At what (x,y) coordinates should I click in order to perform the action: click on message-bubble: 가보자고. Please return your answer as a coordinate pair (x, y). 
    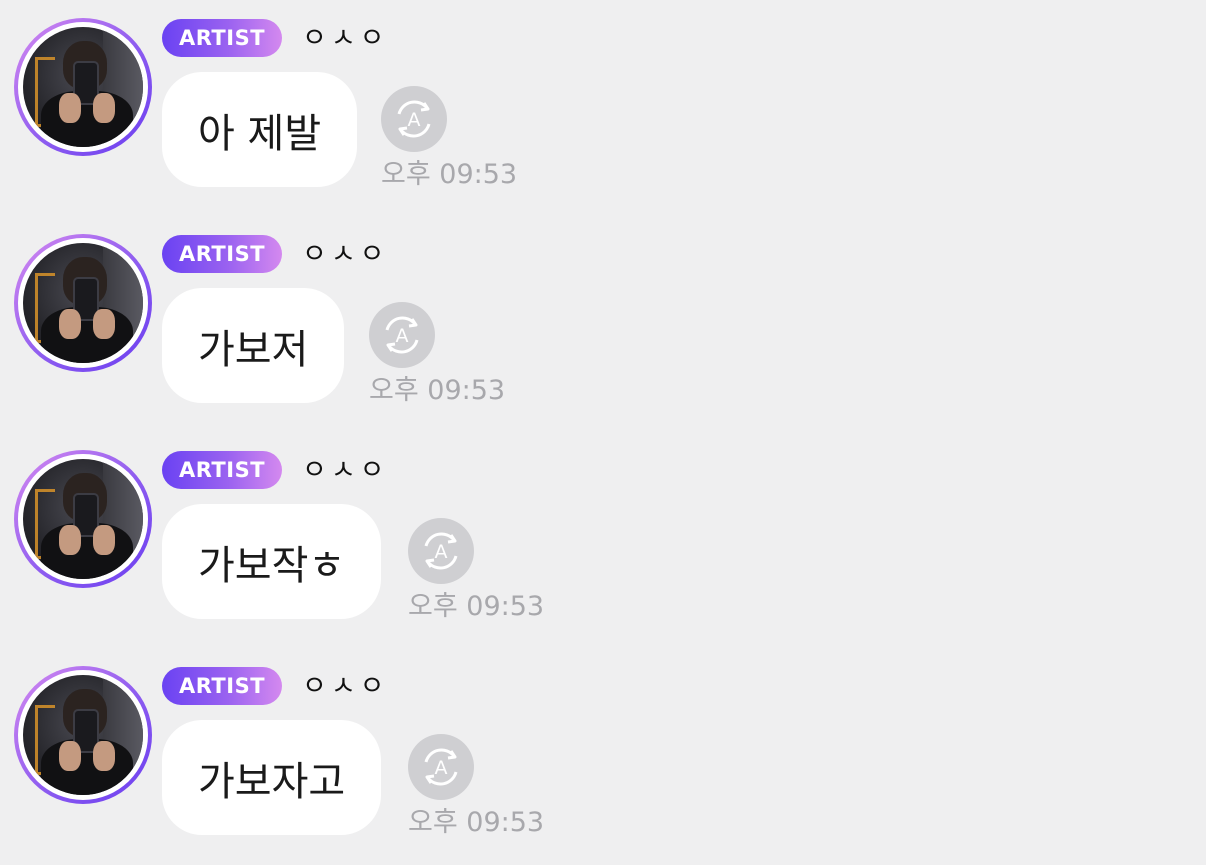
    Looking at the image, I should click on (272, 777).